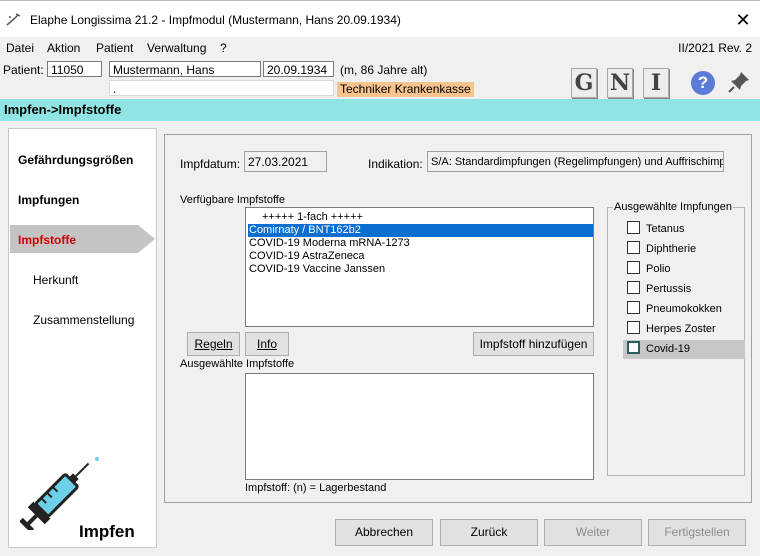  What do you see at coordinates (665, 229) in the screenshot?
I see `checkbox-label-tetanus: Tetanus` at bounding box center [665, 229].